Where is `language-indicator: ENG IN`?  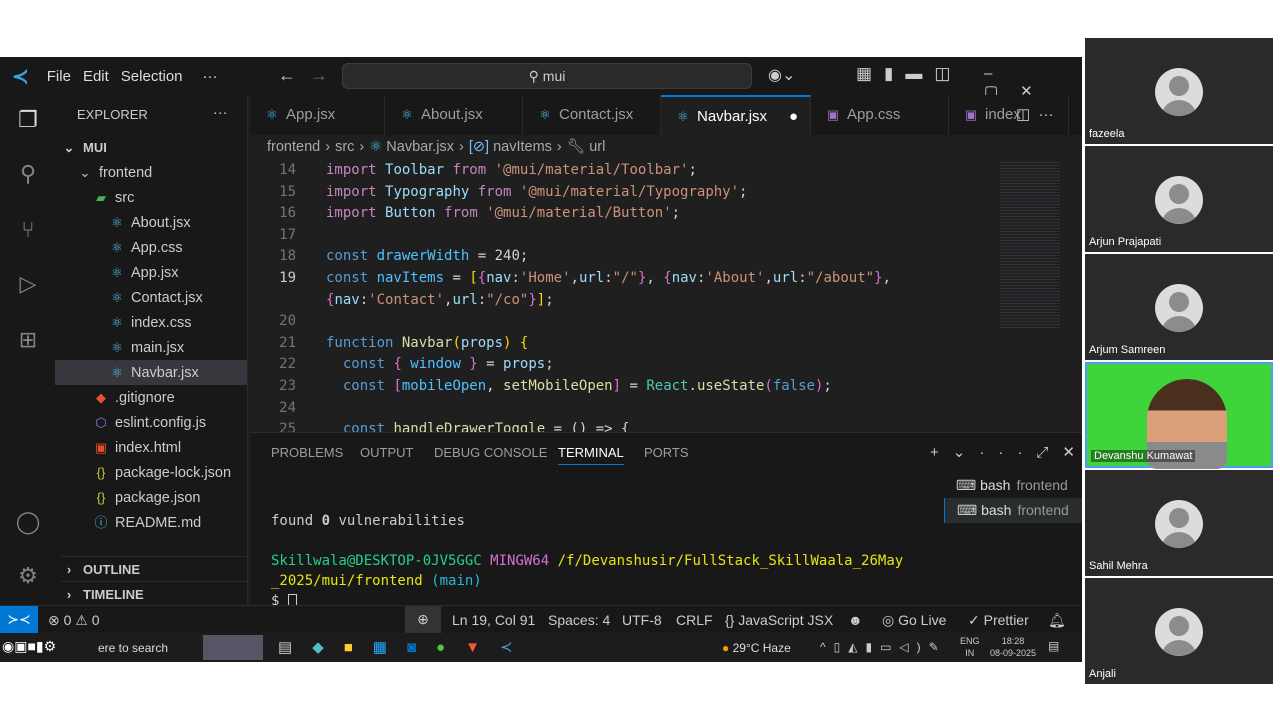
language-indicator: ENG IN is located at coordinates (970, 647).